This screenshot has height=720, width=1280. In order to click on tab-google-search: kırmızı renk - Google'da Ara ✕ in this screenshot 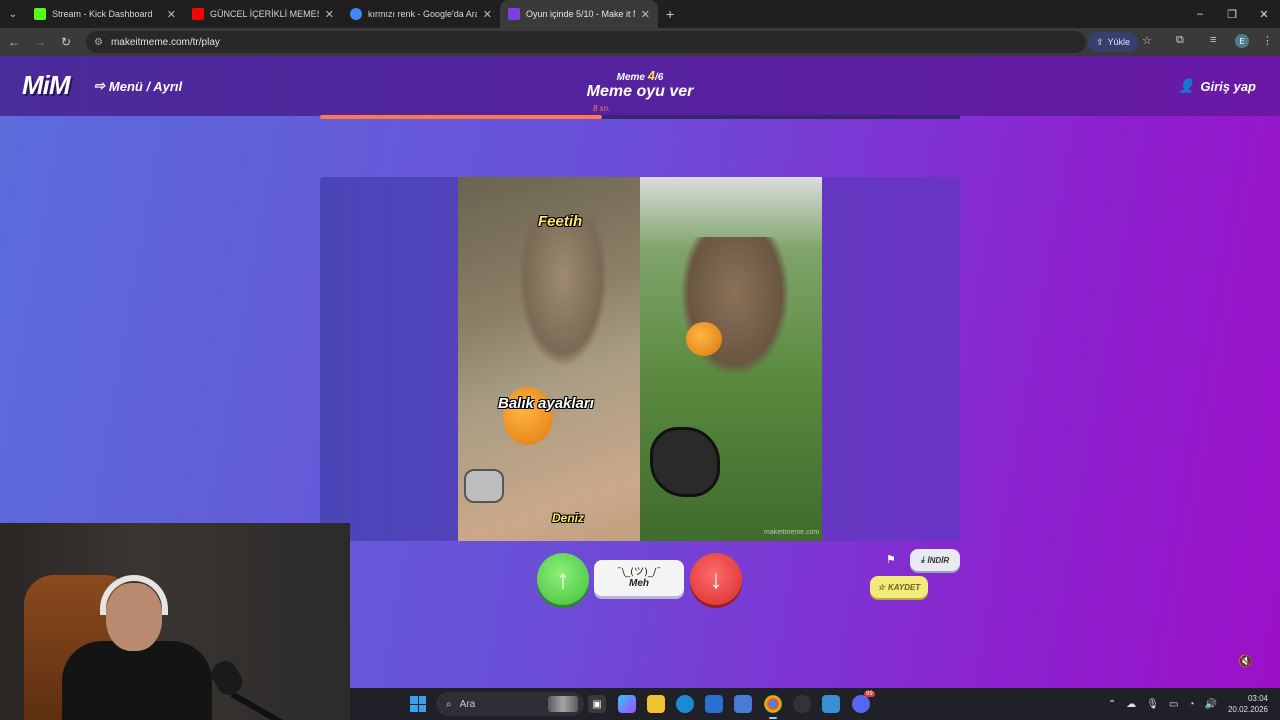, I will do `click(421, 14)`.